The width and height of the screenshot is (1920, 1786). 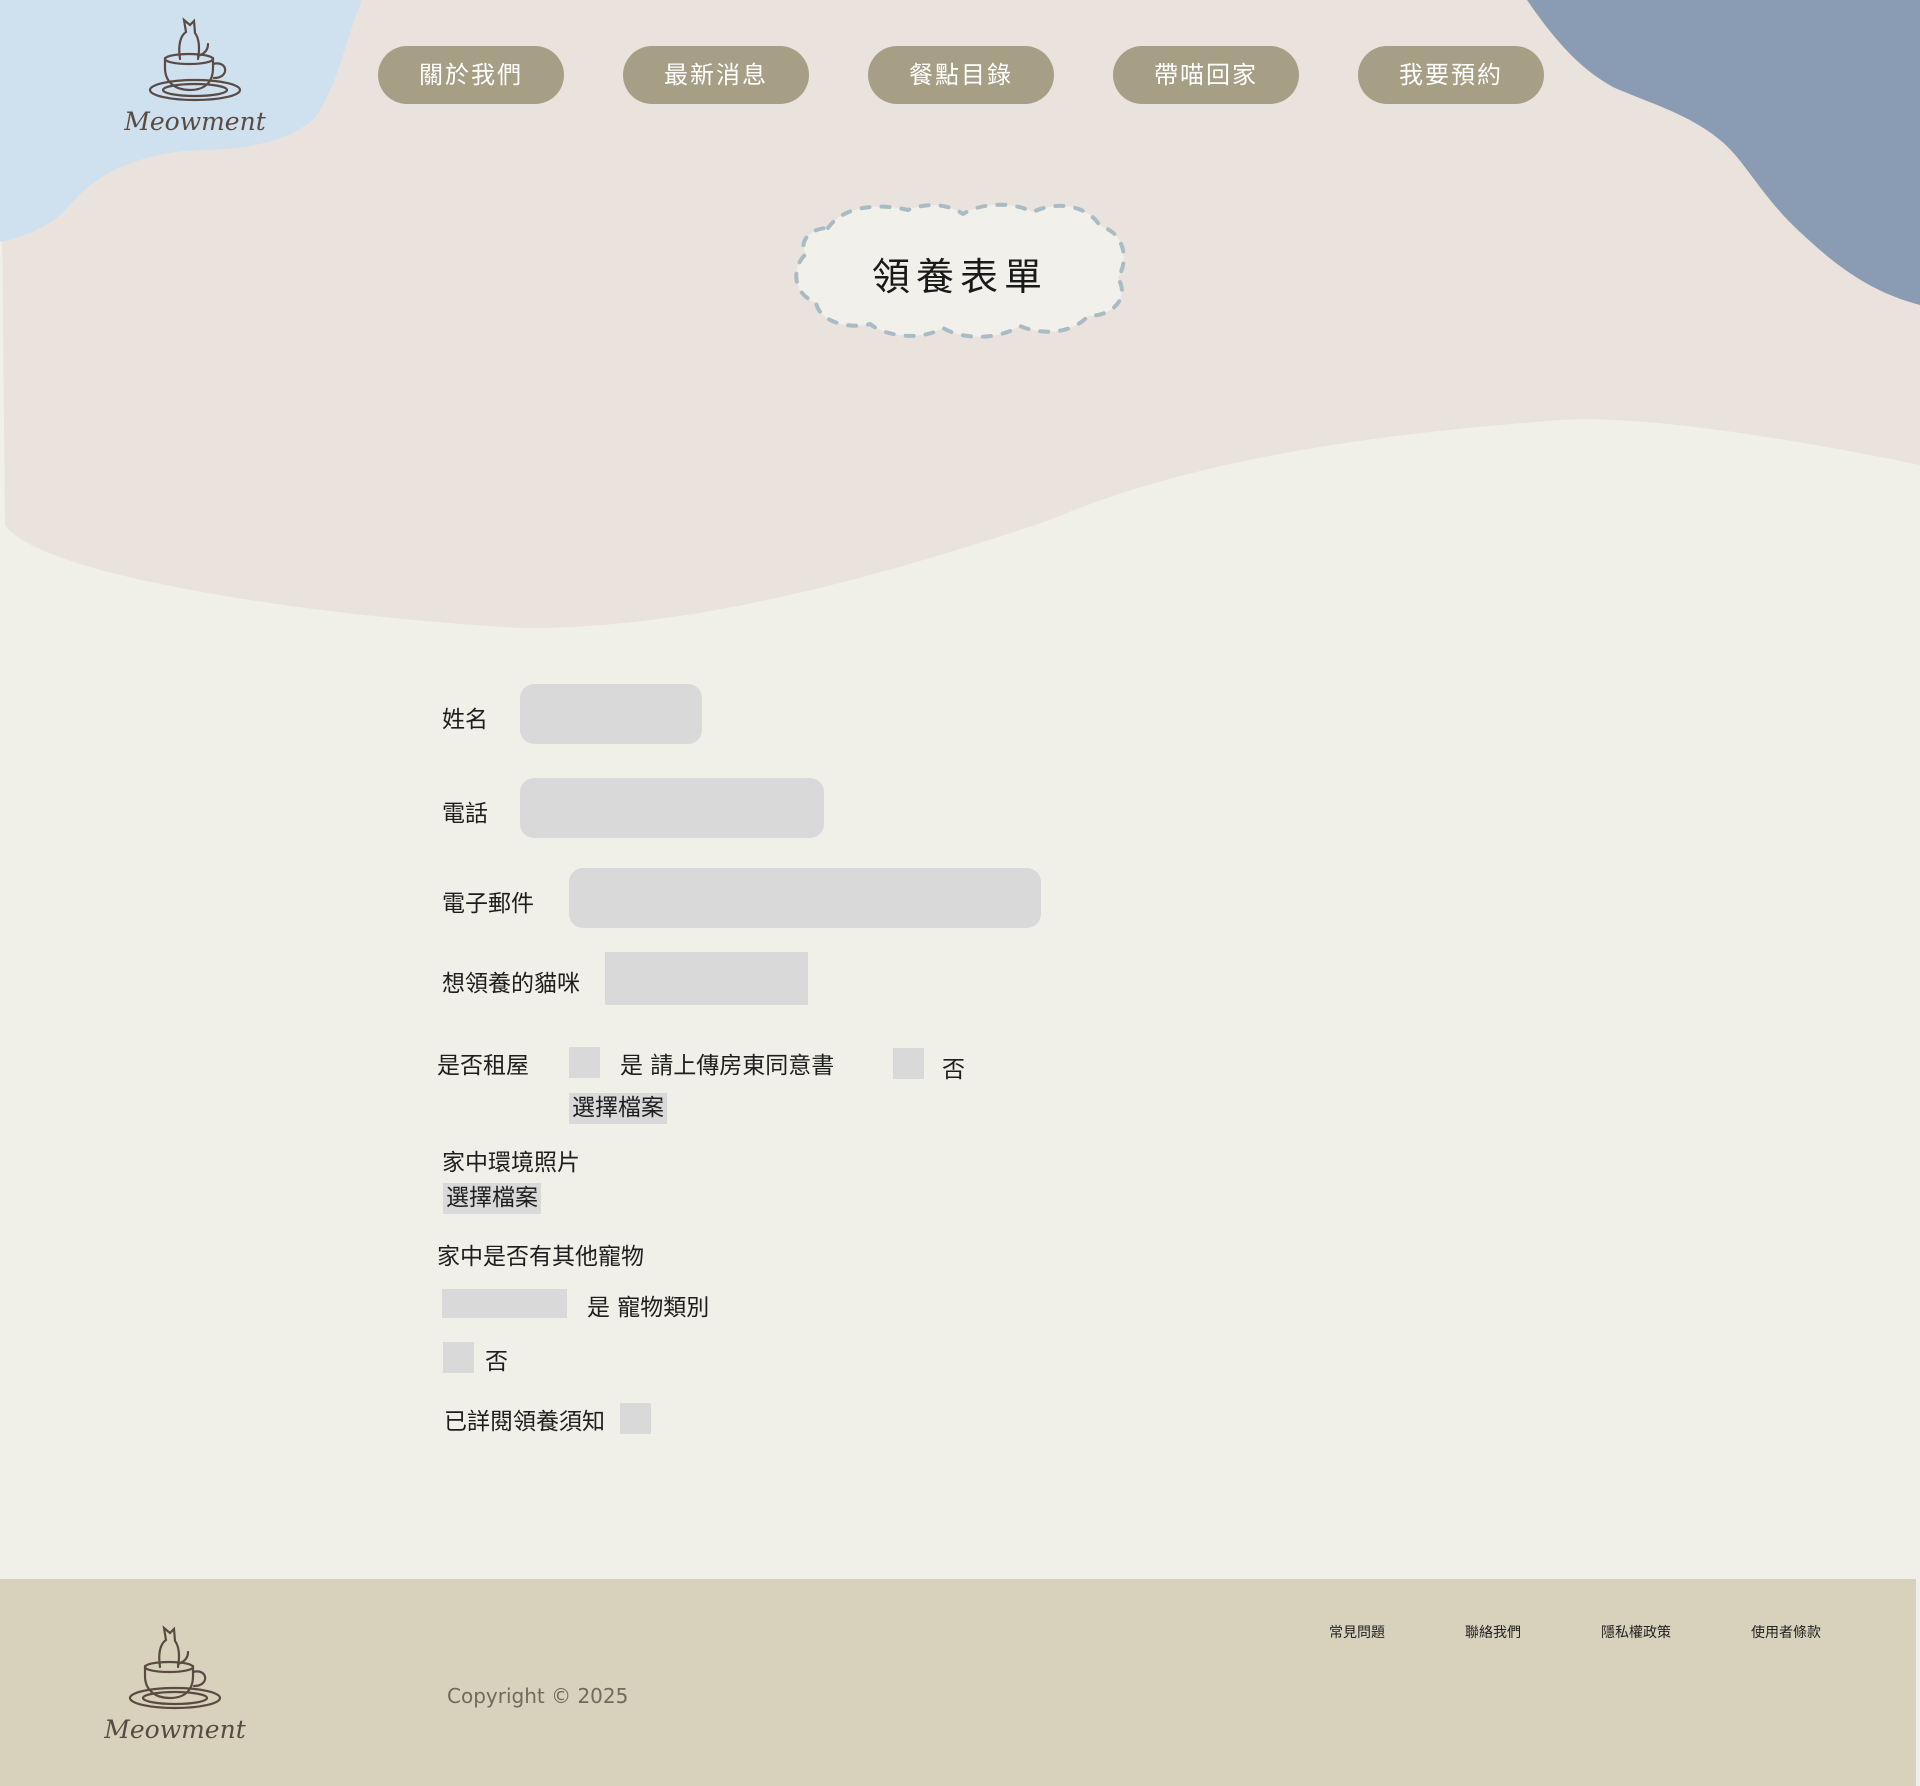 What do you see at coordinates (465, 720) in the screenshot?
I see `name-label: 姓名` at bounding box center [465, 720].